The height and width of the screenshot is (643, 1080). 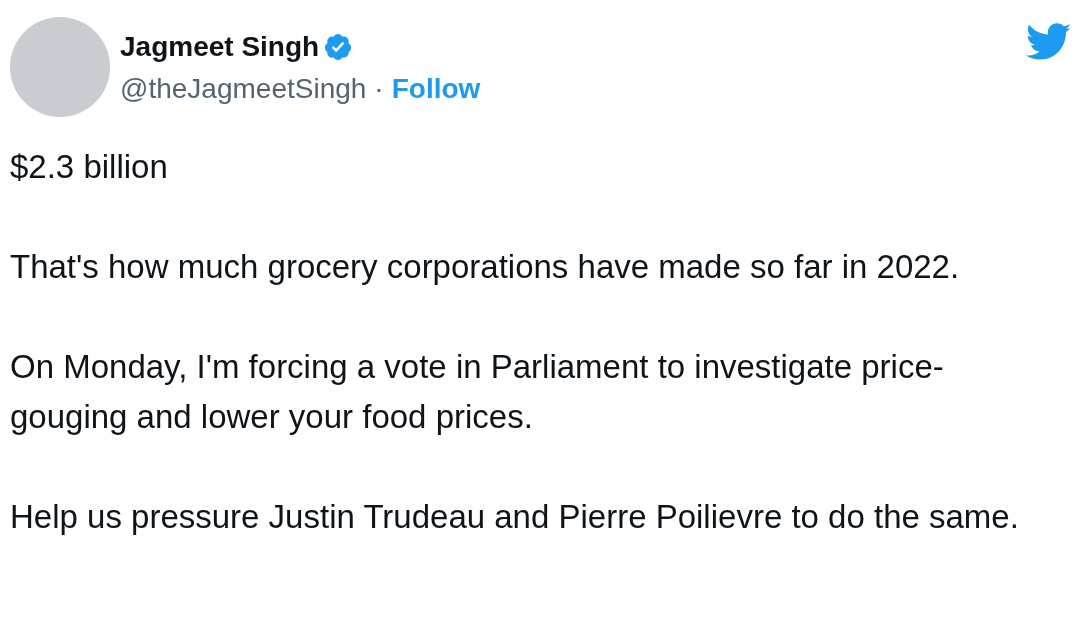 I want to click on author-handle: @theJagmeetSingh, so click(x=243, y=89).